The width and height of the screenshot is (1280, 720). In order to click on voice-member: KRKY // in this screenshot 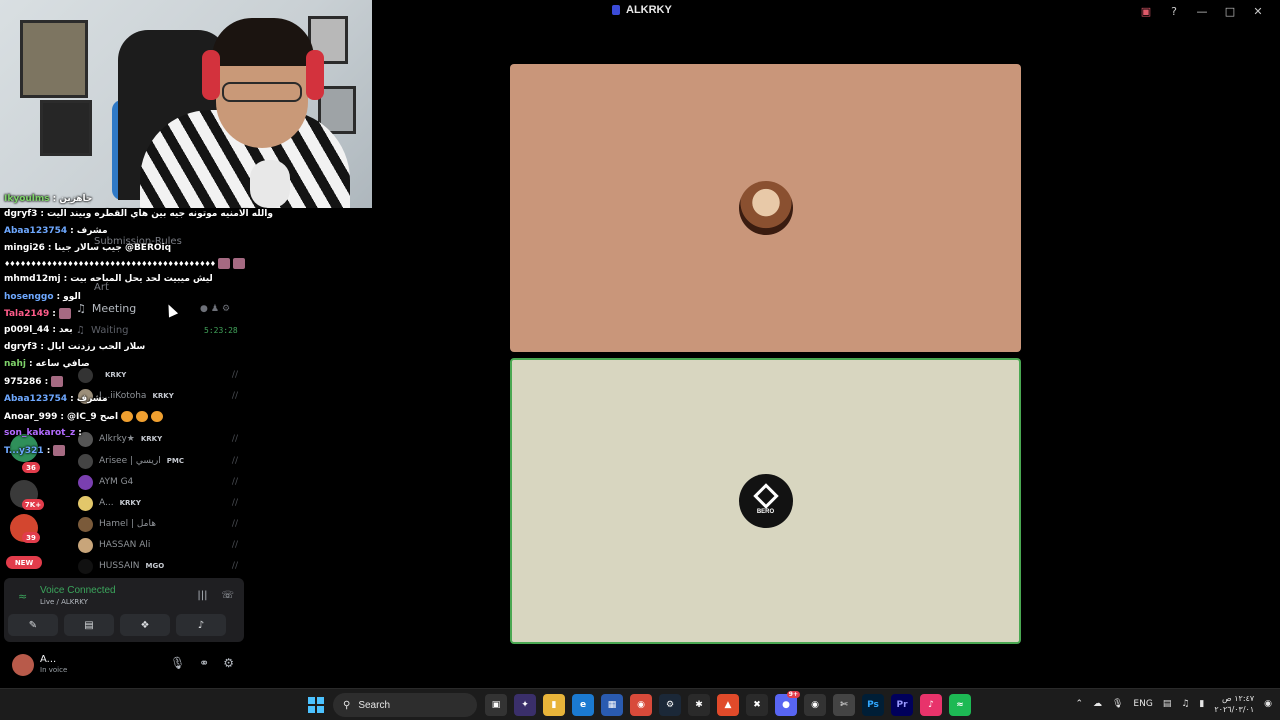, I will do `click(158, 375)`.